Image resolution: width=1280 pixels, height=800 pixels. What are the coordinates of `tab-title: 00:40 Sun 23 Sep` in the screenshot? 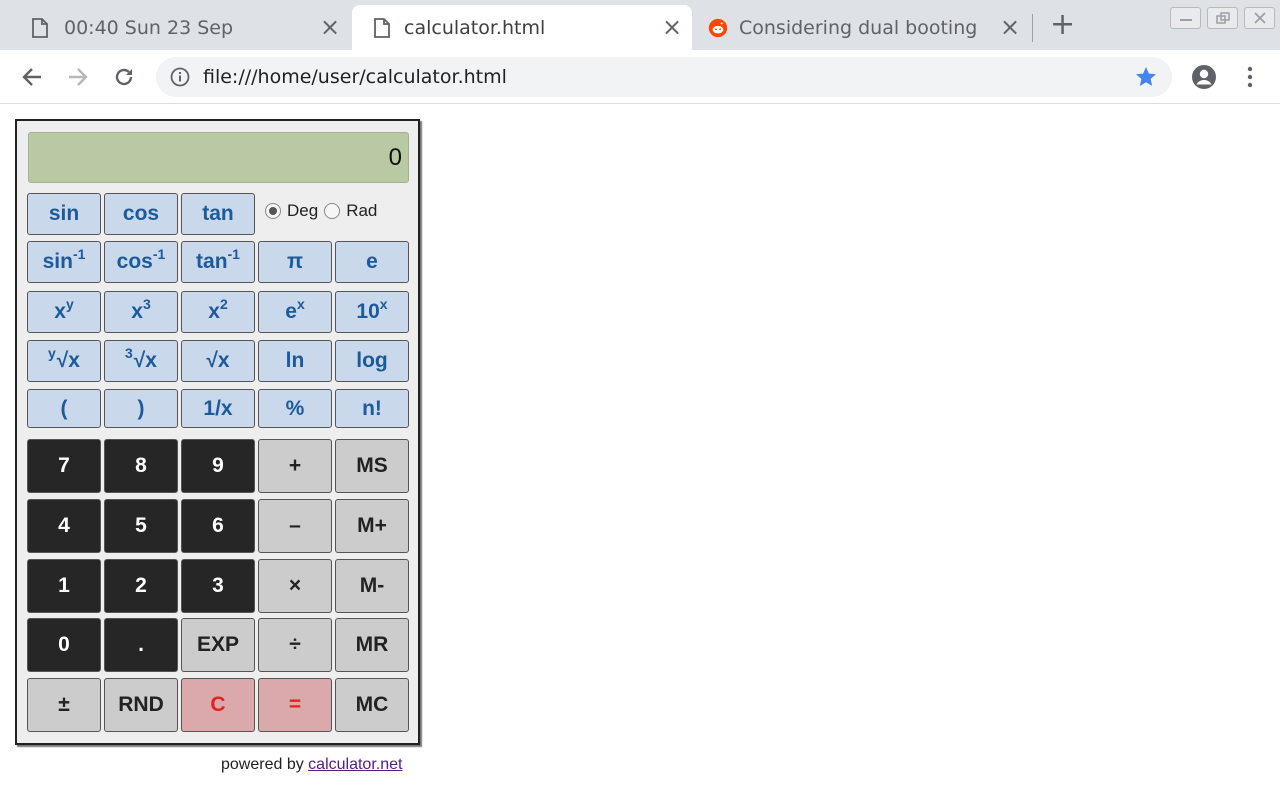 It's located at (149, 27).